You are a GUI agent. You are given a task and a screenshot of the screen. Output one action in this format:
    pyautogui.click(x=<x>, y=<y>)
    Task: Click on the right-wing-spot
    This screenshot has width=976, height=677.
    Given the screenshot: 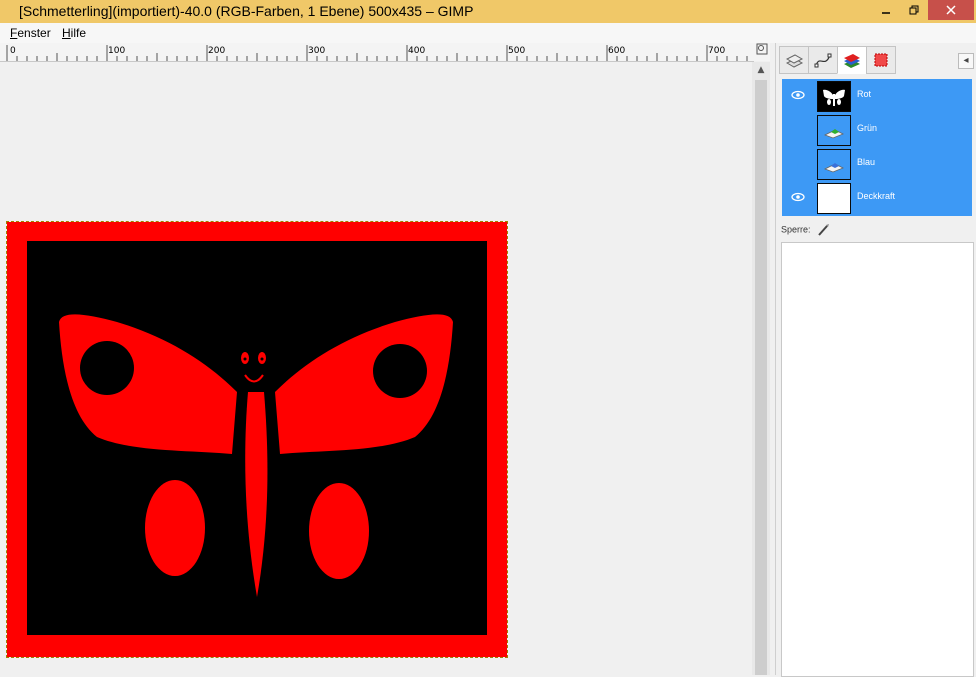 What is the action you would take?
    pyautogui.click(x=400, y=371)
    